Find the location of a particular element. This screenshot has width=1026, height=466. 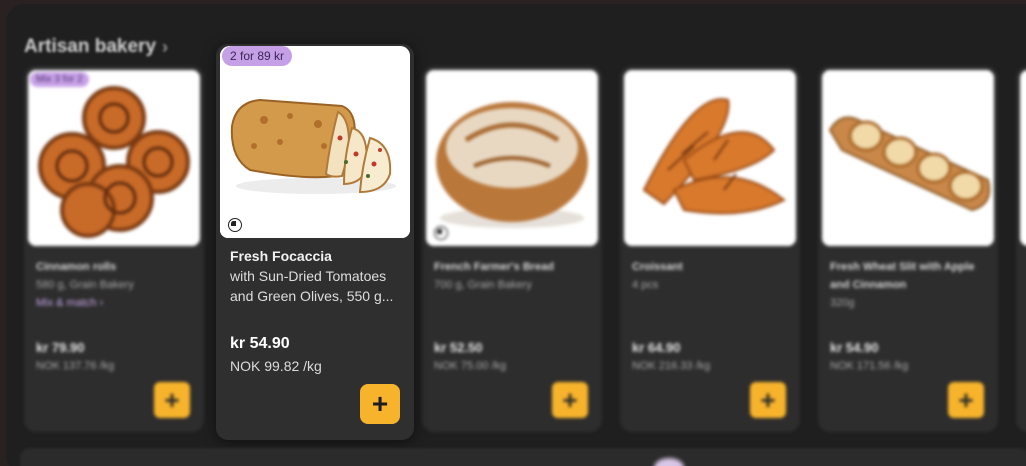

section-title-text: Artisan bakery is located at coordinates (90, 46).